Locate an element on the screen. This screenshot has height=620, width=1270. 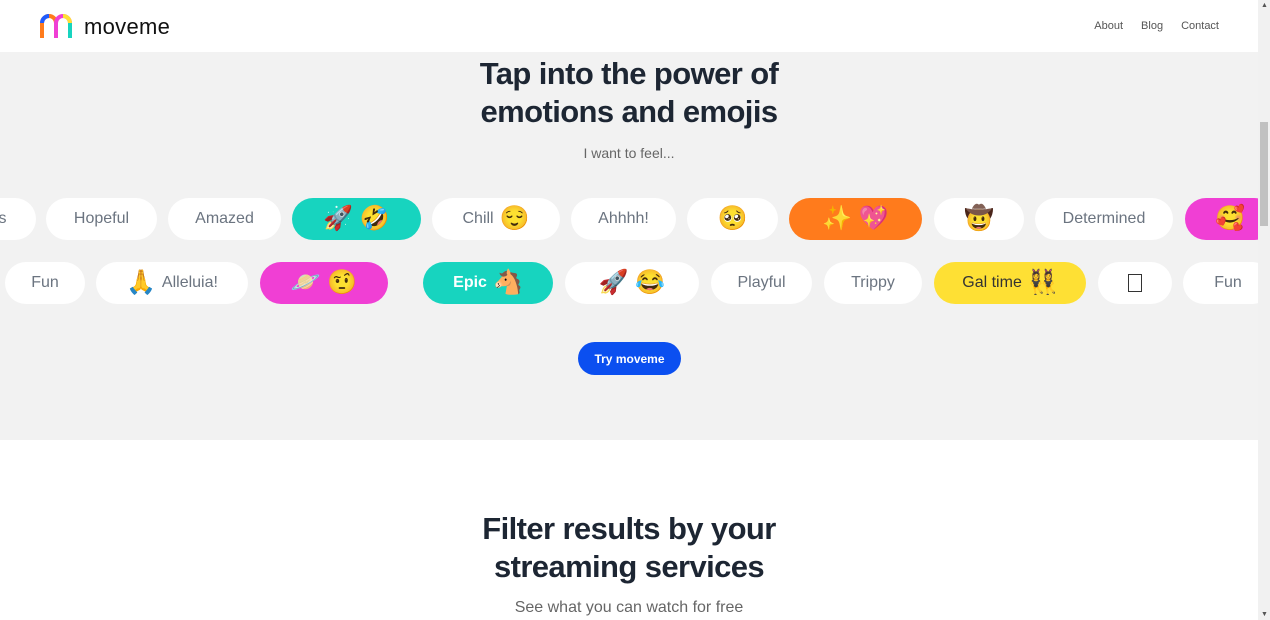
streaming-title: Filter results by your streaming services is located at coordinates (629, 548).